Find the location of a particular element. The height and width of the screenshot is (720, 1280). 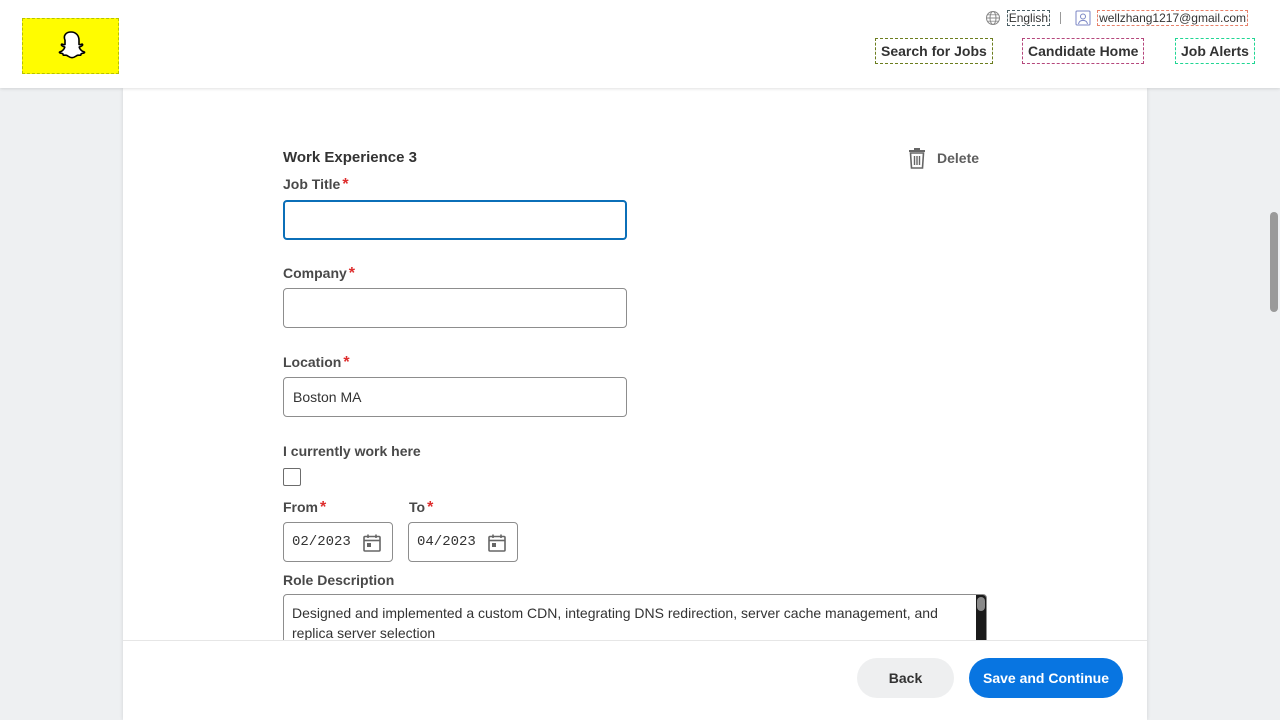

job-title-label: Job Title * is located at coordinates (316, 185).